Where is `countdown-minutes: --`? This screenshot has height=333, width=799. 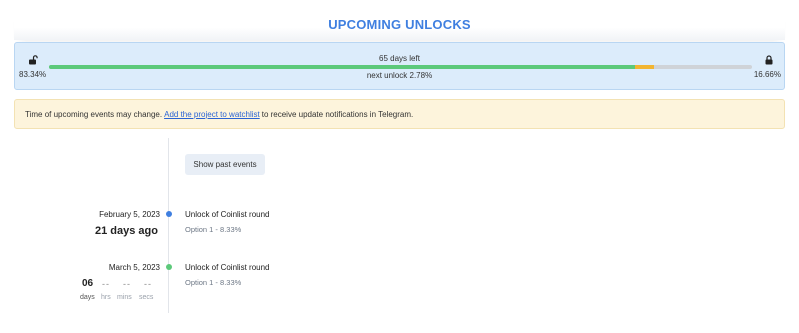
countdown-minutes: -- is located at coordinates (127, 284).